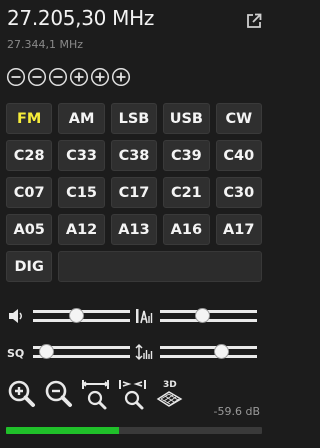 The width and height of the screenshot is (320, 448). I want to click on mode-button-fm: FM, so click(29, 118).